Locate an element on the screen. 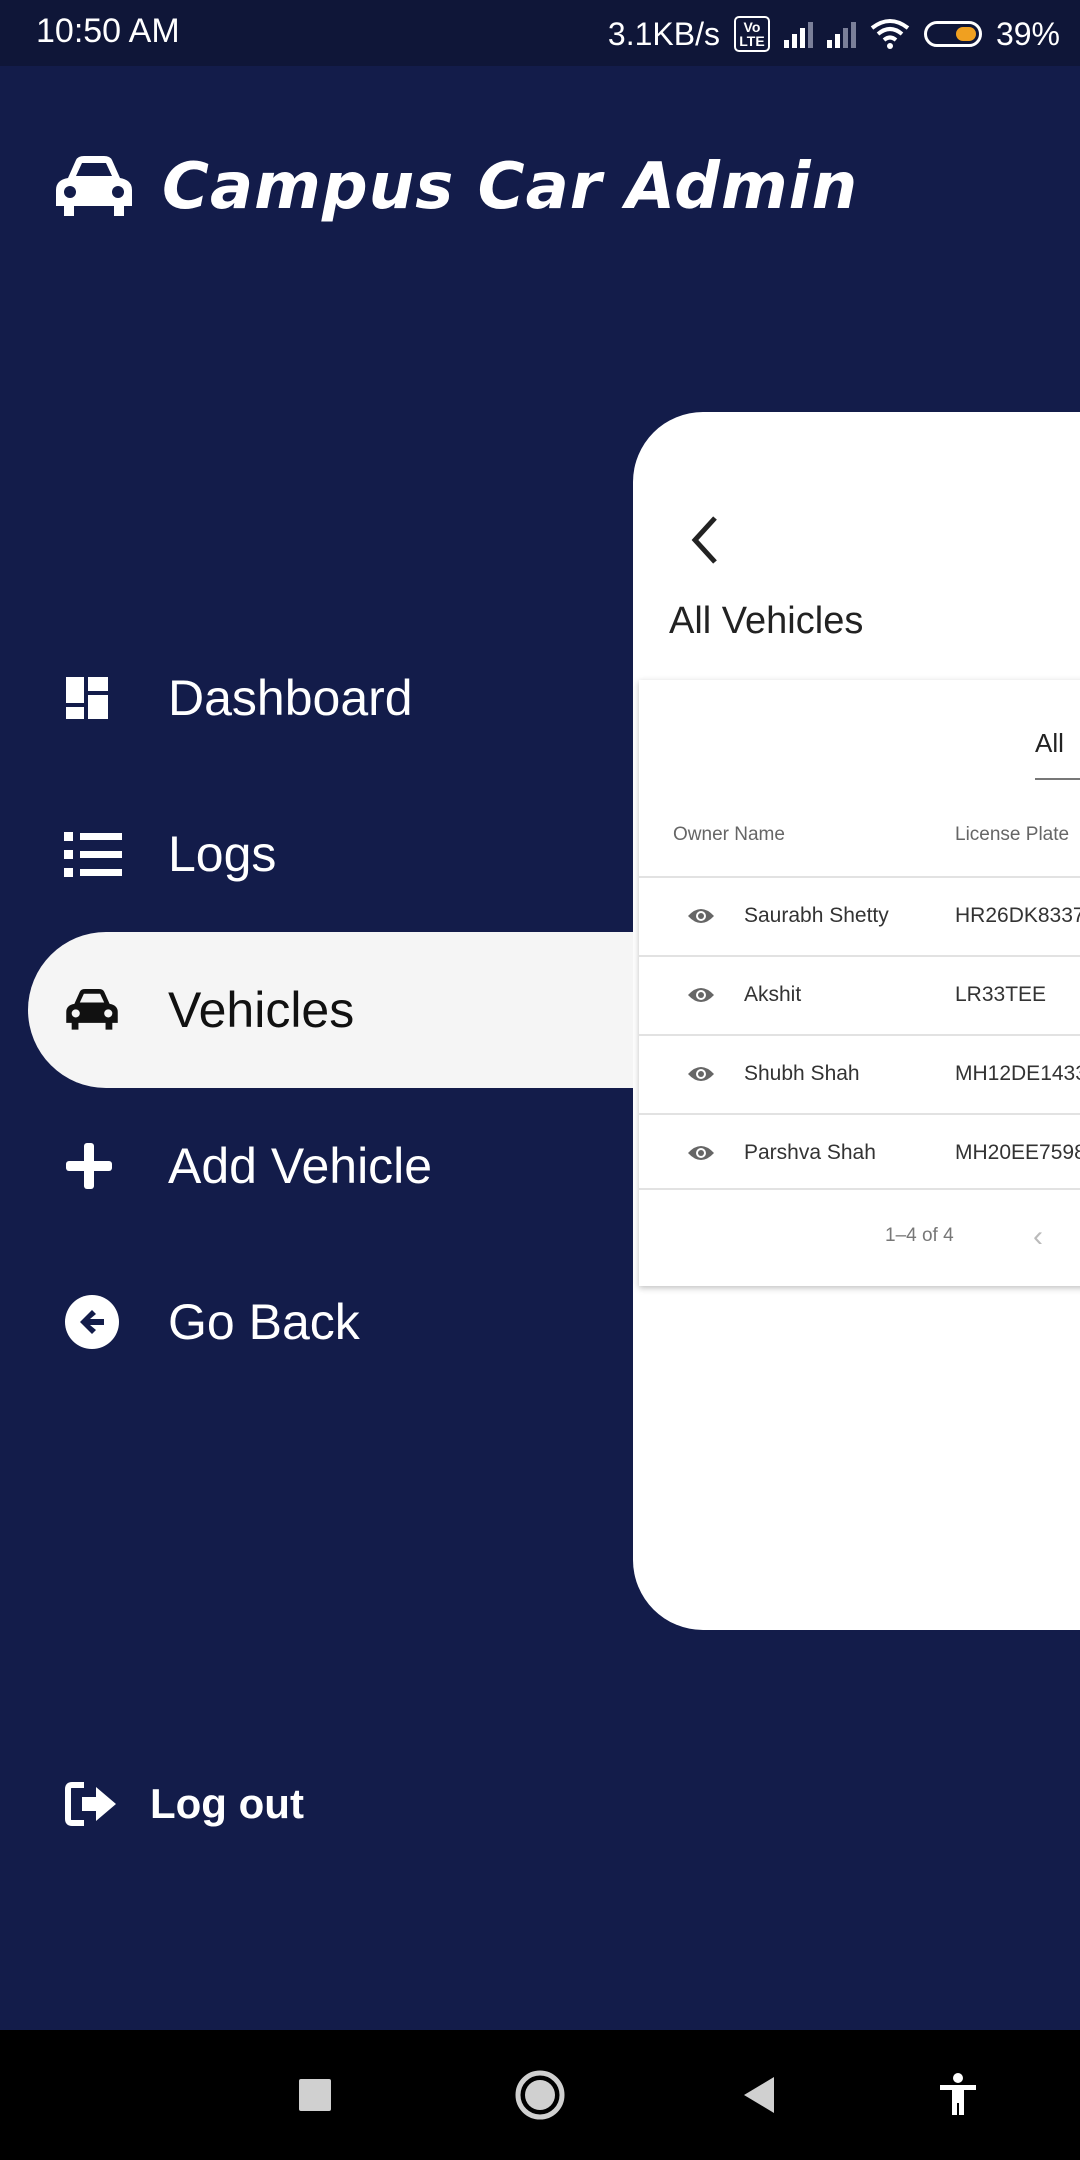  owner-name: Parshva Shah is located at coordinates (810, 1152).